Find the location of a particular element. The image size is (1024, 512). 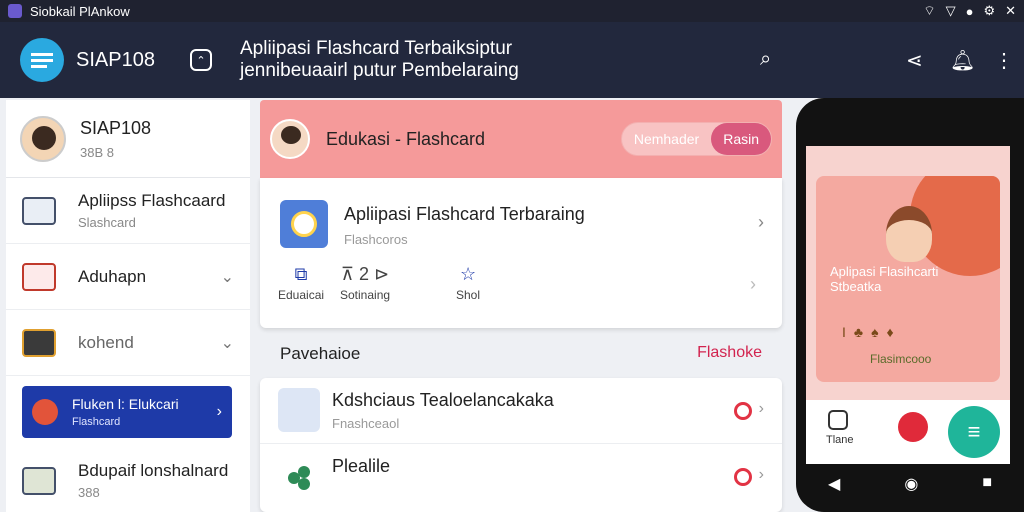

recents-icon: ■ is located at coordinates (987, 486).